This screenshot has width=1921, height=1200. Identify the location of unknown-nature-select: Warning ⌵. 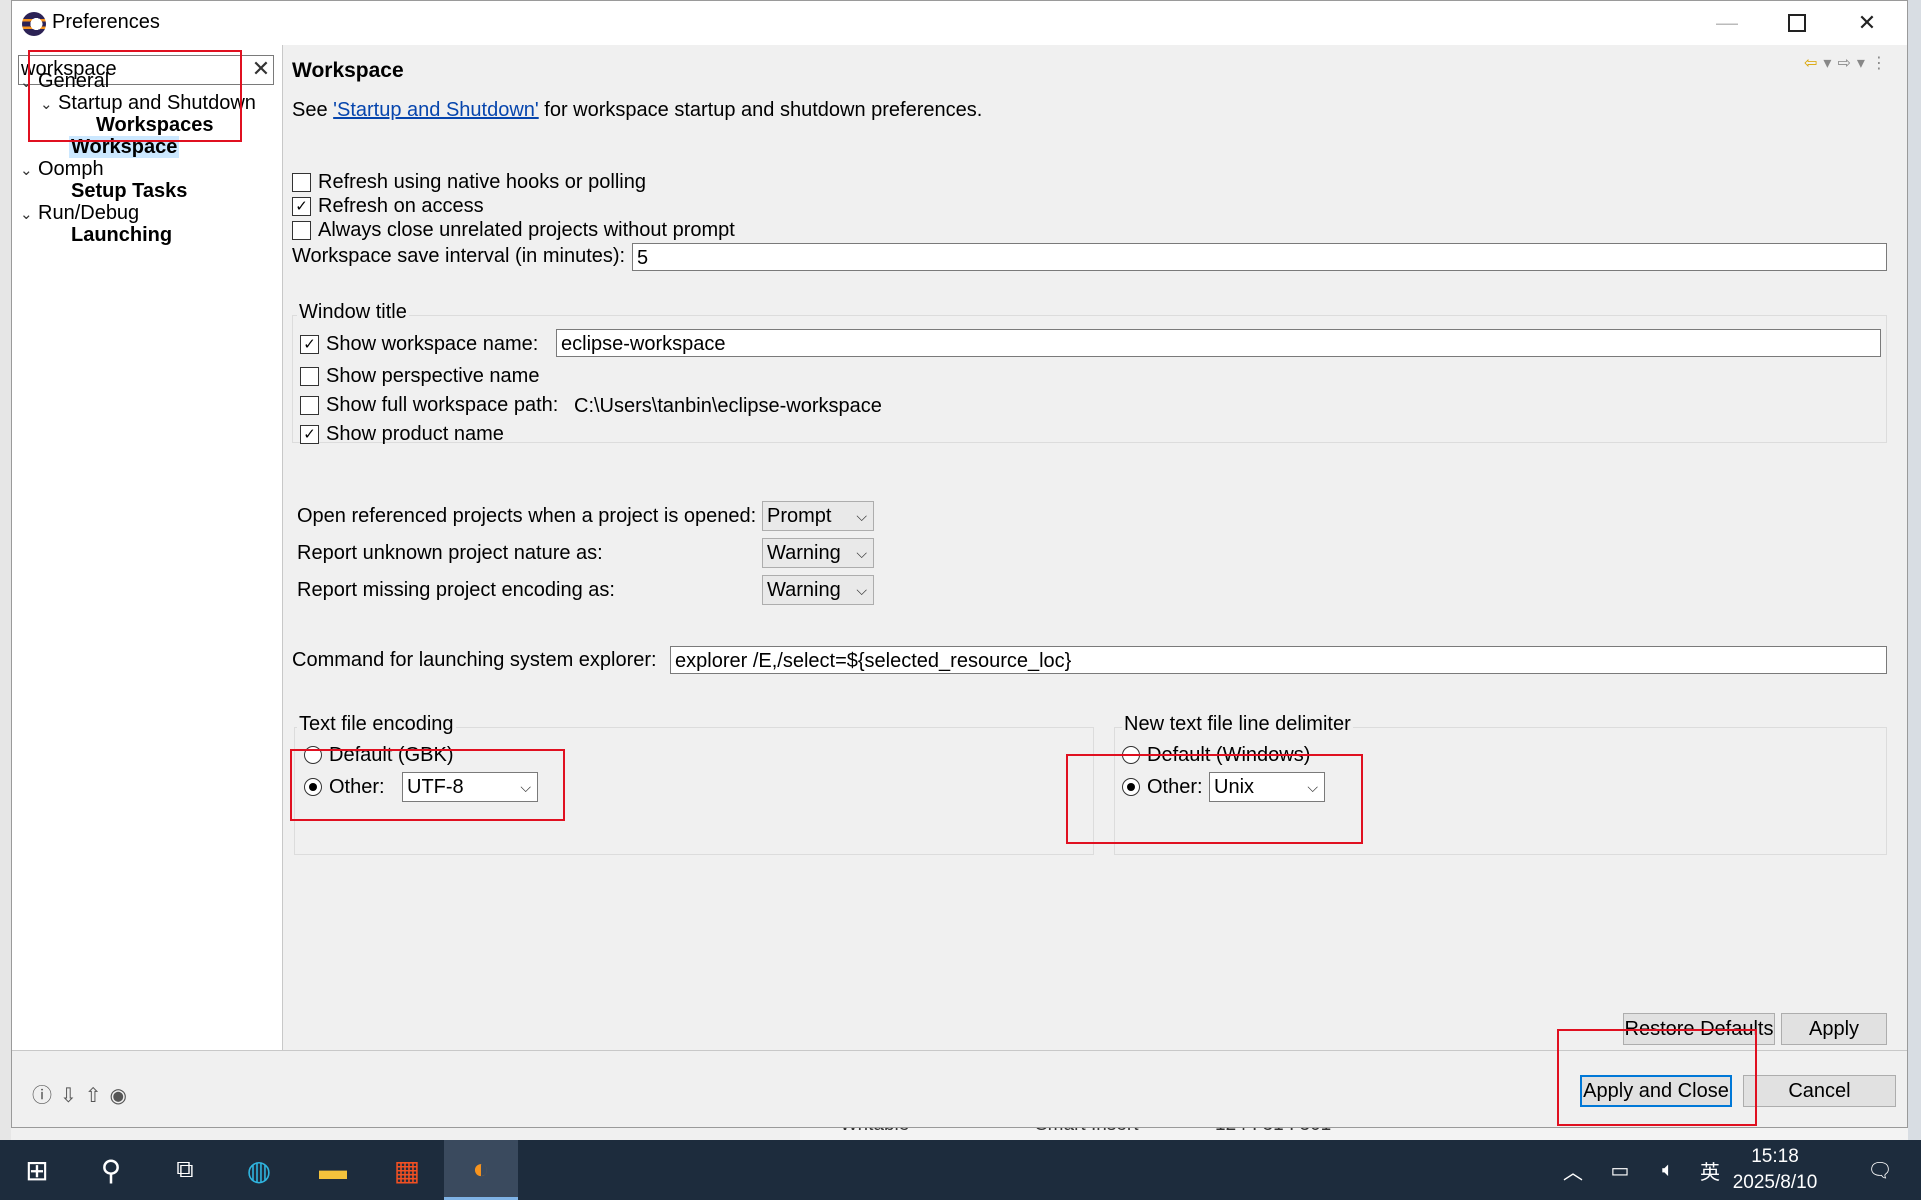
(818, 553).